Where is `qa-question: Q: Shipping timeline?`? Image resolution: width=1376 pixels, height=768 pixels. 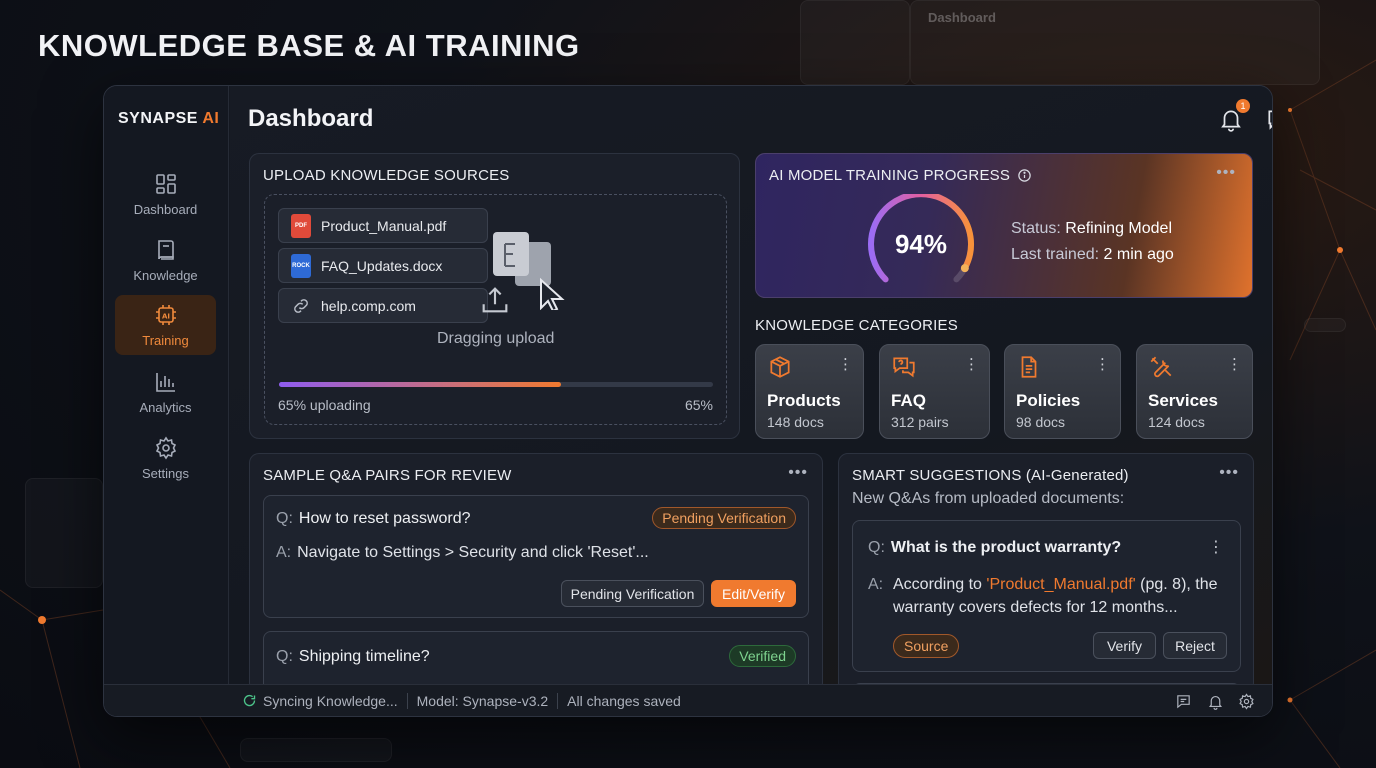 qa-question: Q: Shipping timeline? is located at coordinates (353, 657).